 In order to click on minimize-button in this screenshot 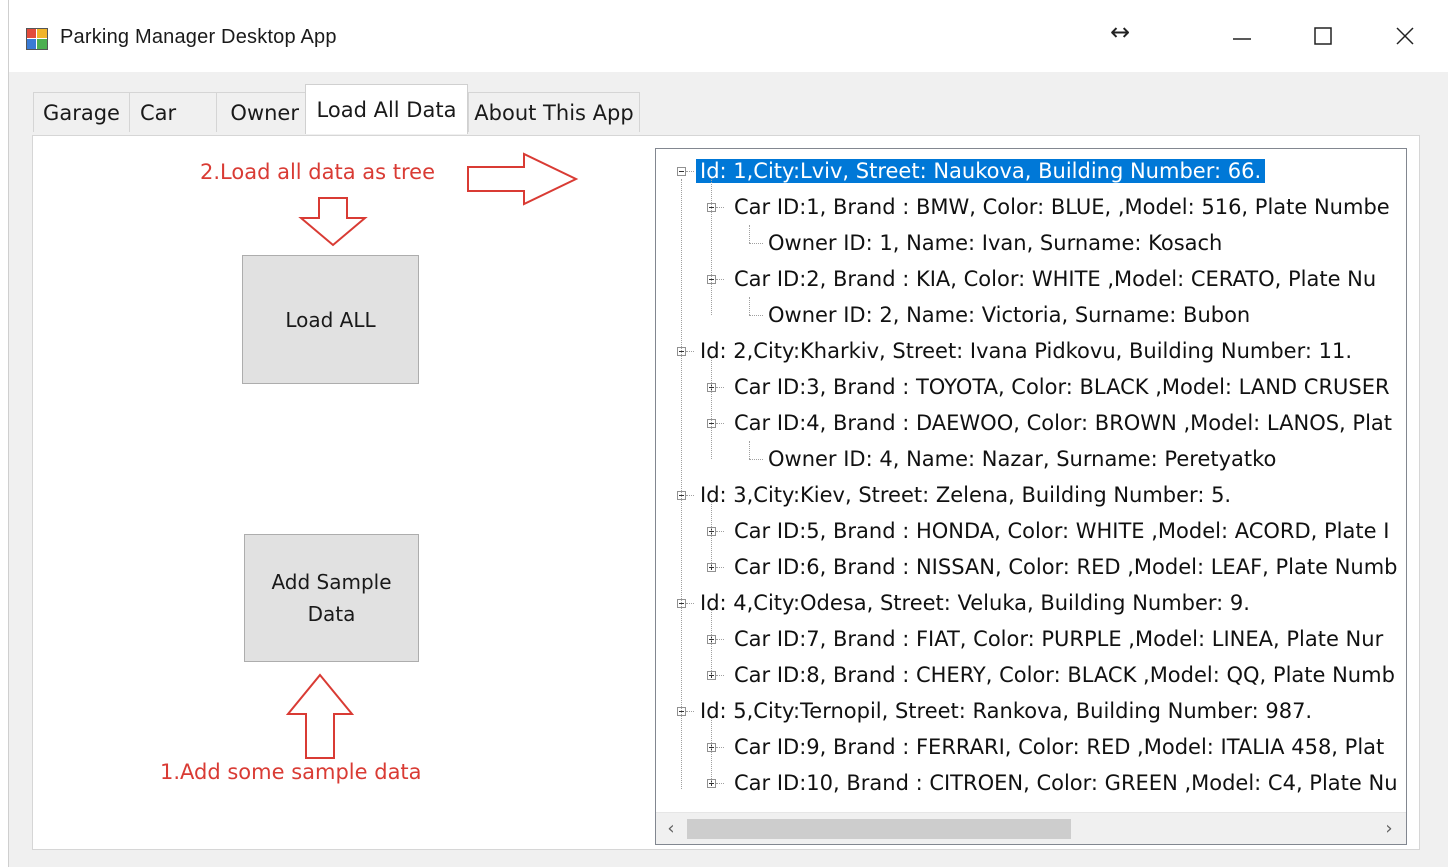, I will do `click(1242, 36)`.